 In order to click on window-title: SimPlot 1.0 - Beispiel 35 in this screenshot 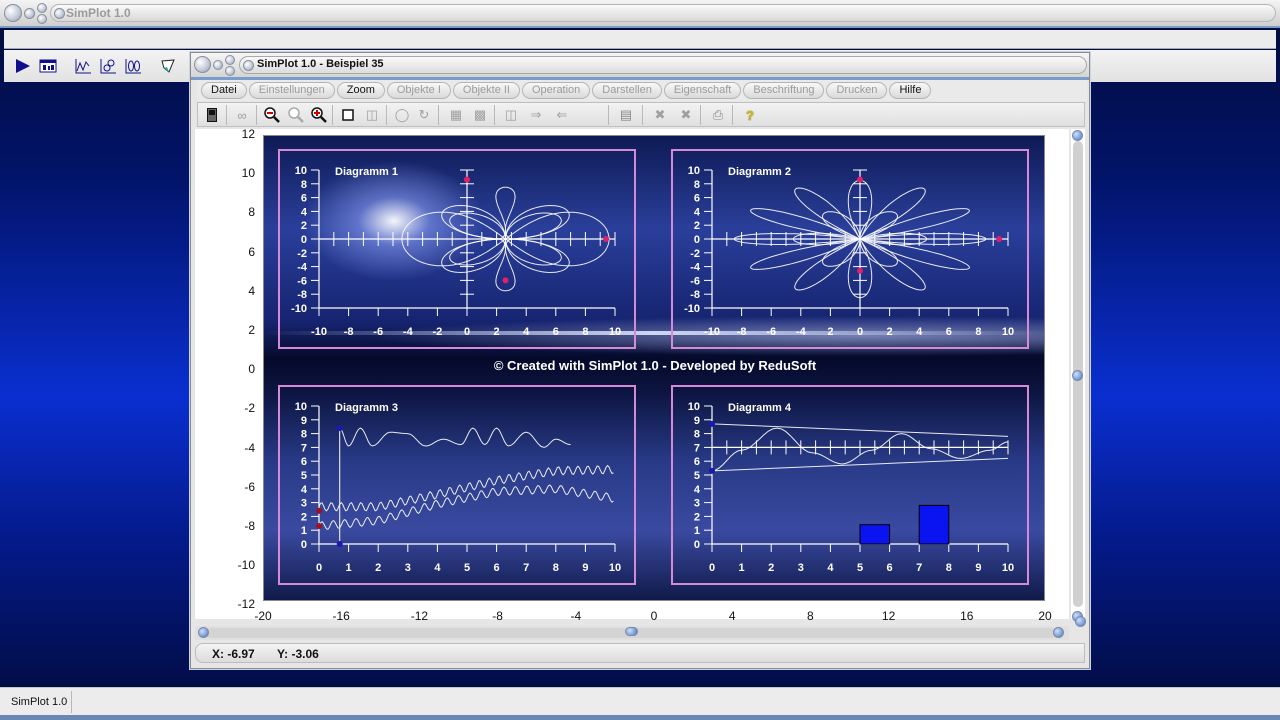, I will do `click(320, 64)`.